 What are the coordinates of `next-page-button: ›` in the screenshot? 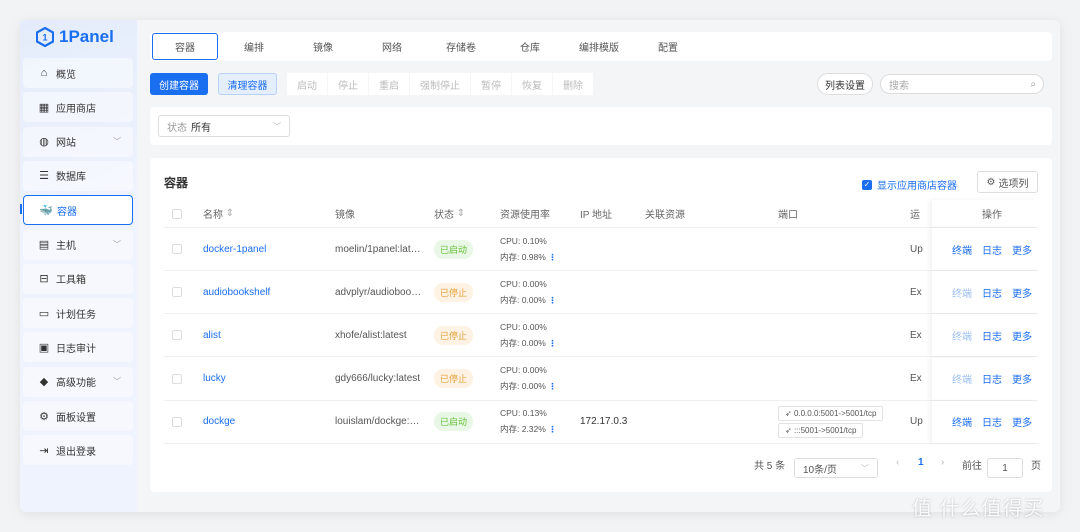 It's located at (942, 462).